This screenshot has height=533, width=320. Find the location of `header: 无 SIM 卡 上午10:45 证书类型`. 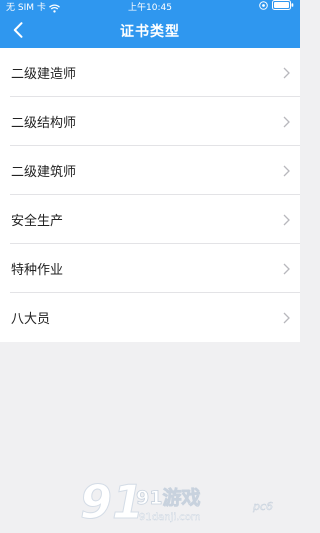

header: 无 SIM 卡 上午10:45 证书类型 is located at coordinates (150, 24).